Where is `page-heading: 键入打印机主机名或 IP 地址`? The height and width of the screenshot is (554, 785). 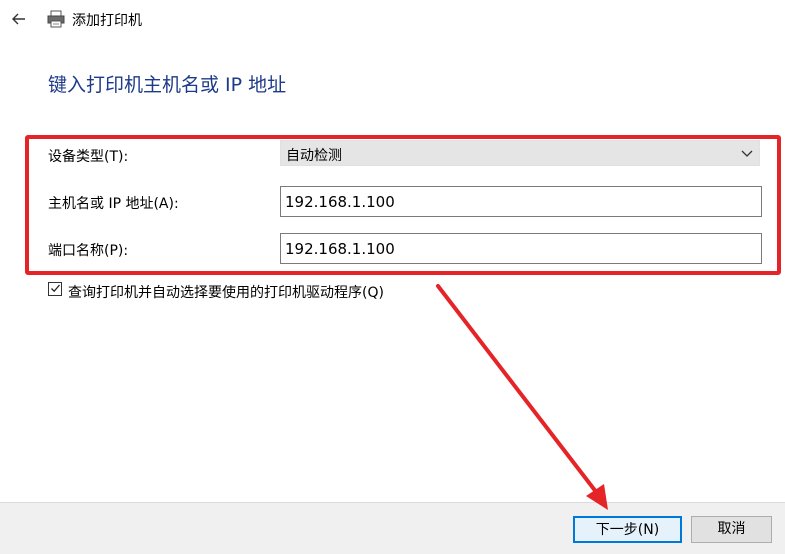 page-heading: 键入打印机主机名或 IP 地址 is located at coordinates (167, 85).